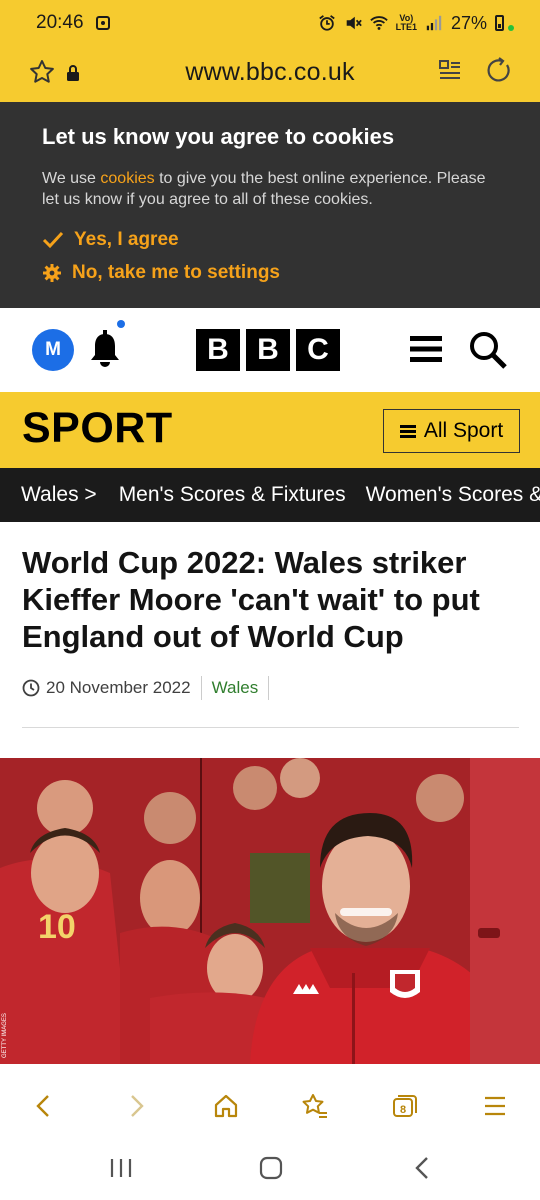 The height and width of the screenshot is (1200, 540). Describe the element at coordinates (511, 28) in the screenshot. I see `privacy-indicator-dot` at that location.